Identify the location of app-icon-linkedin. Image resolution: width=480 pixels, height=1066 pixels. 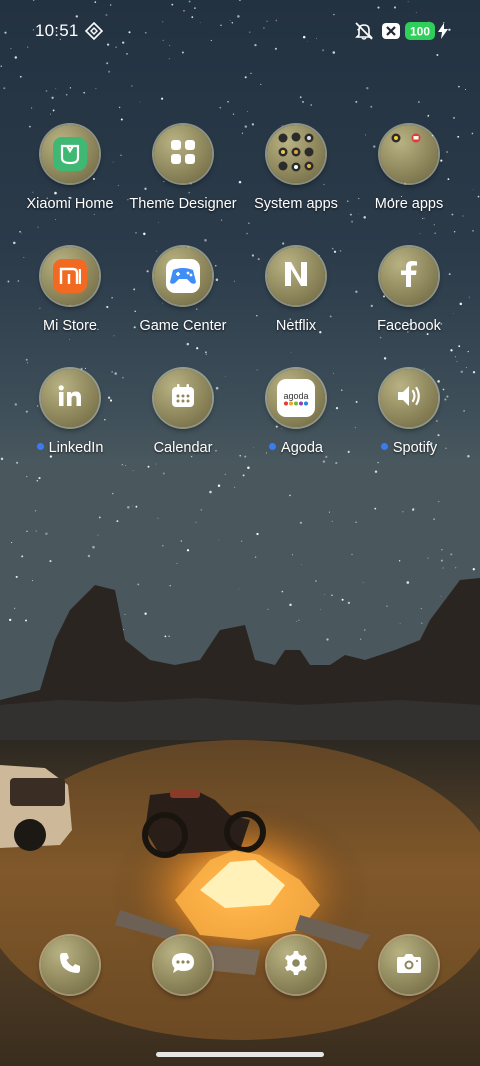
(70, 398).